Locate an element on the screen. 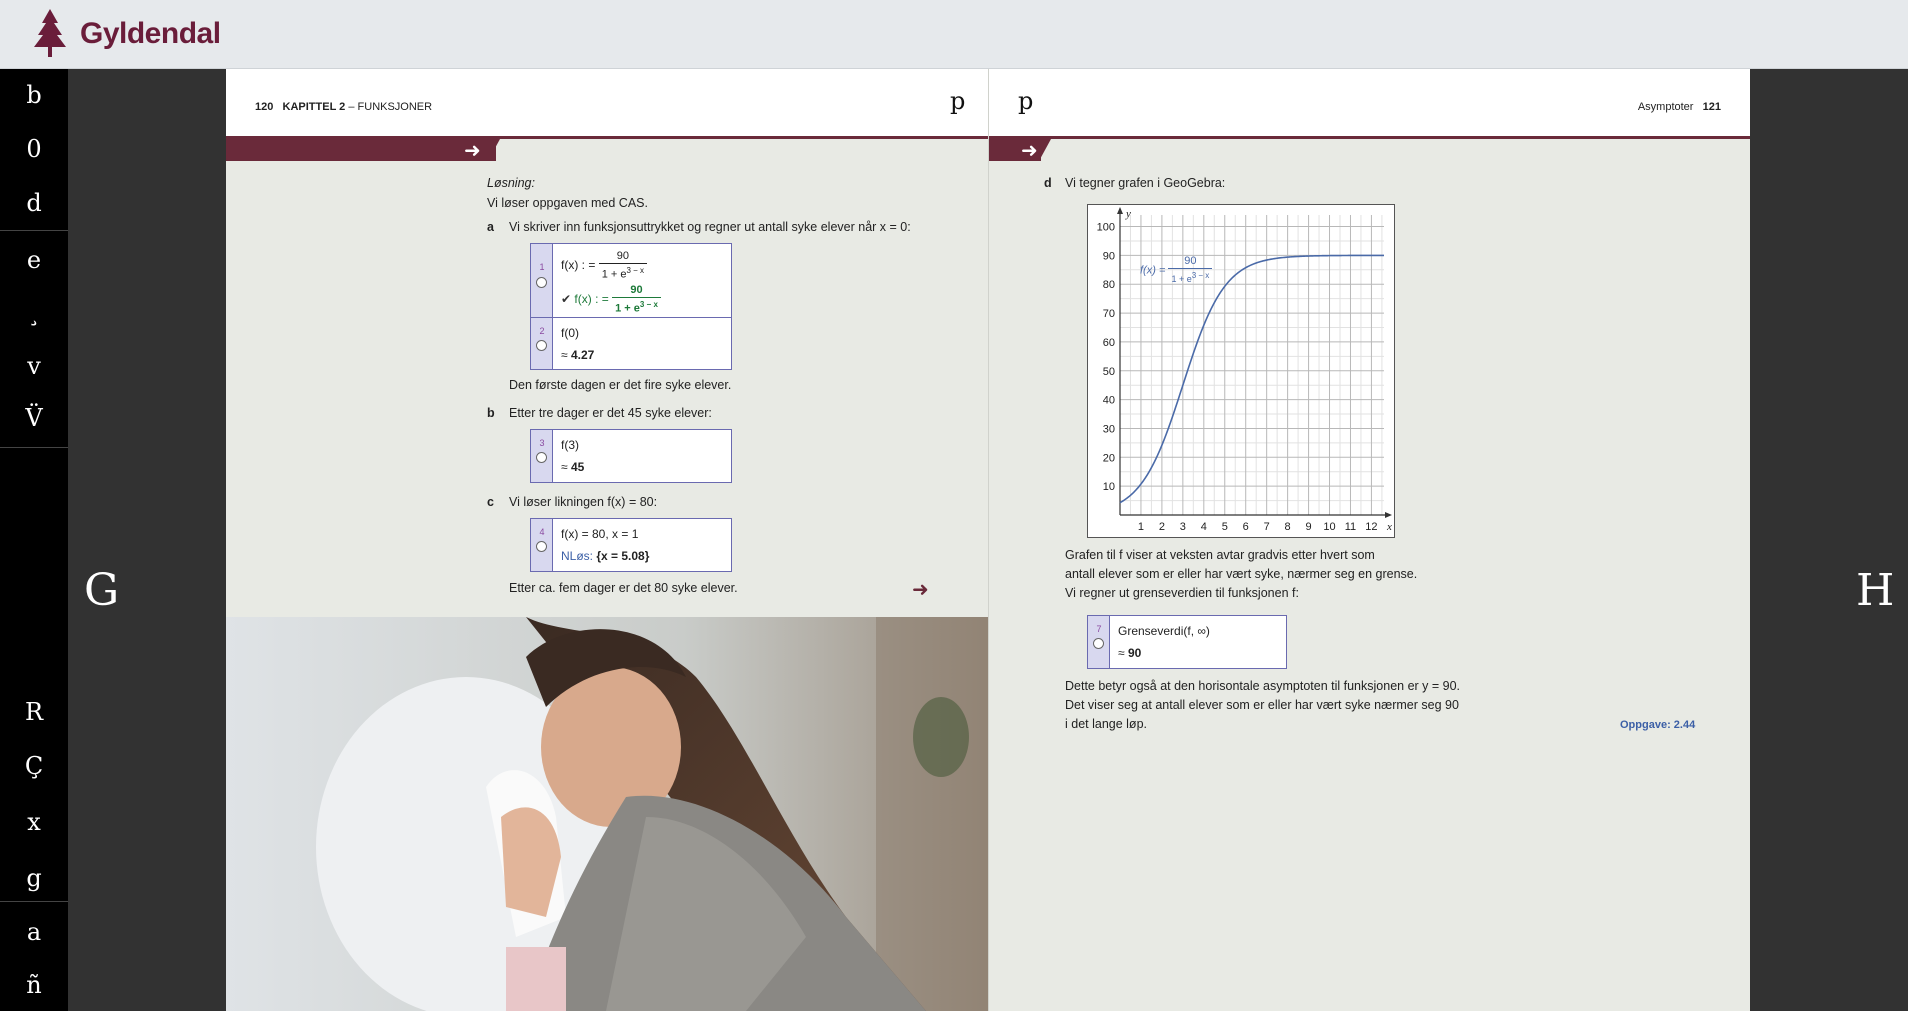  cas-fraction: 90 1 + e3 − x is located at coordinates (623, 266).